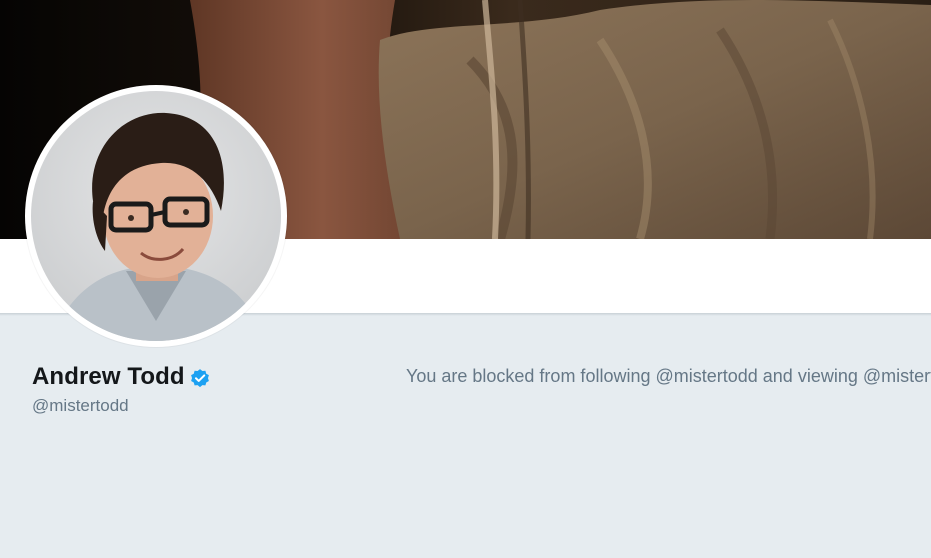 This screenshot has height=558, width=931. I want to click on profile-name-row: Andrew Todd, so click(121, 377).